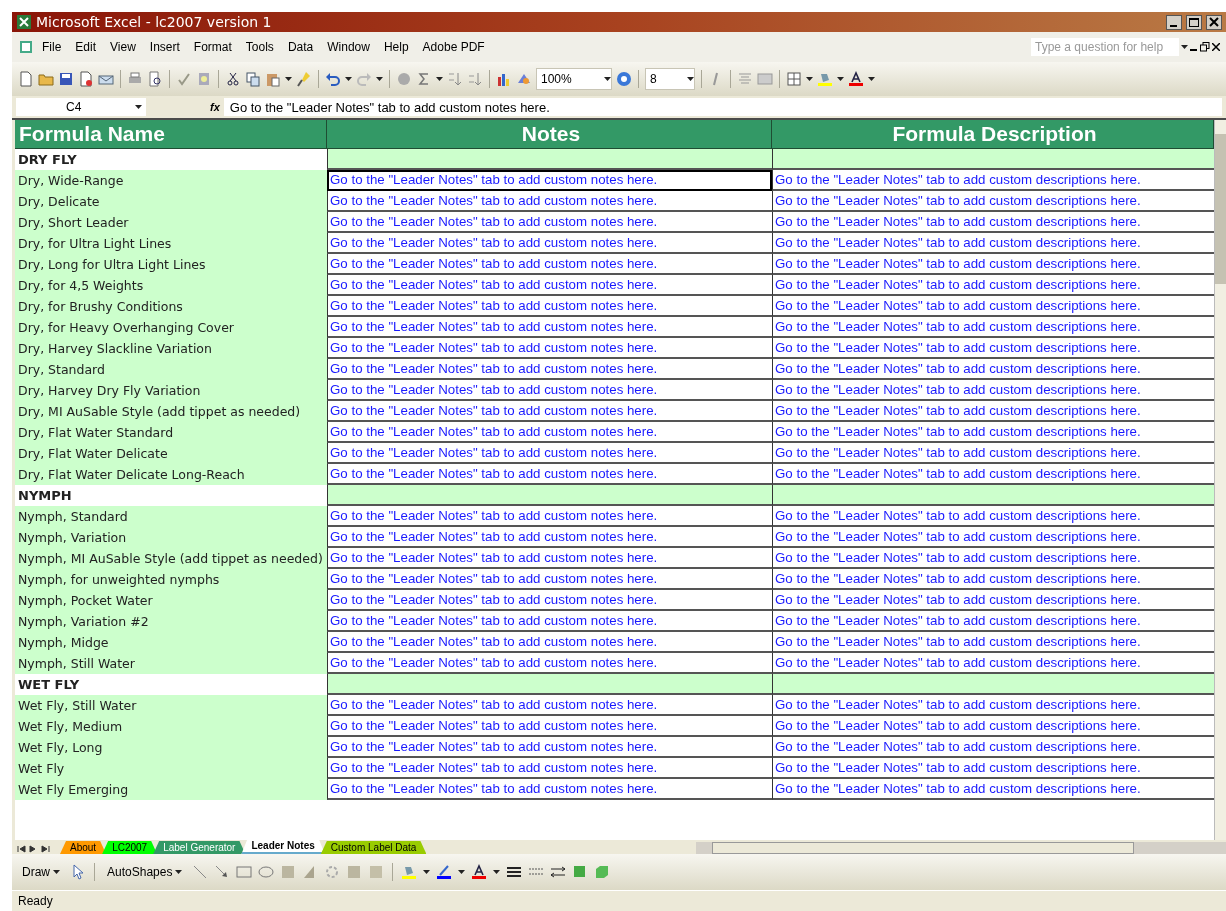 Image resolution: width=1226 pixels, height=911 pixels. Describe the element at coordinates (333, 79) in the screenshot. I see `undo-icon` at that location.